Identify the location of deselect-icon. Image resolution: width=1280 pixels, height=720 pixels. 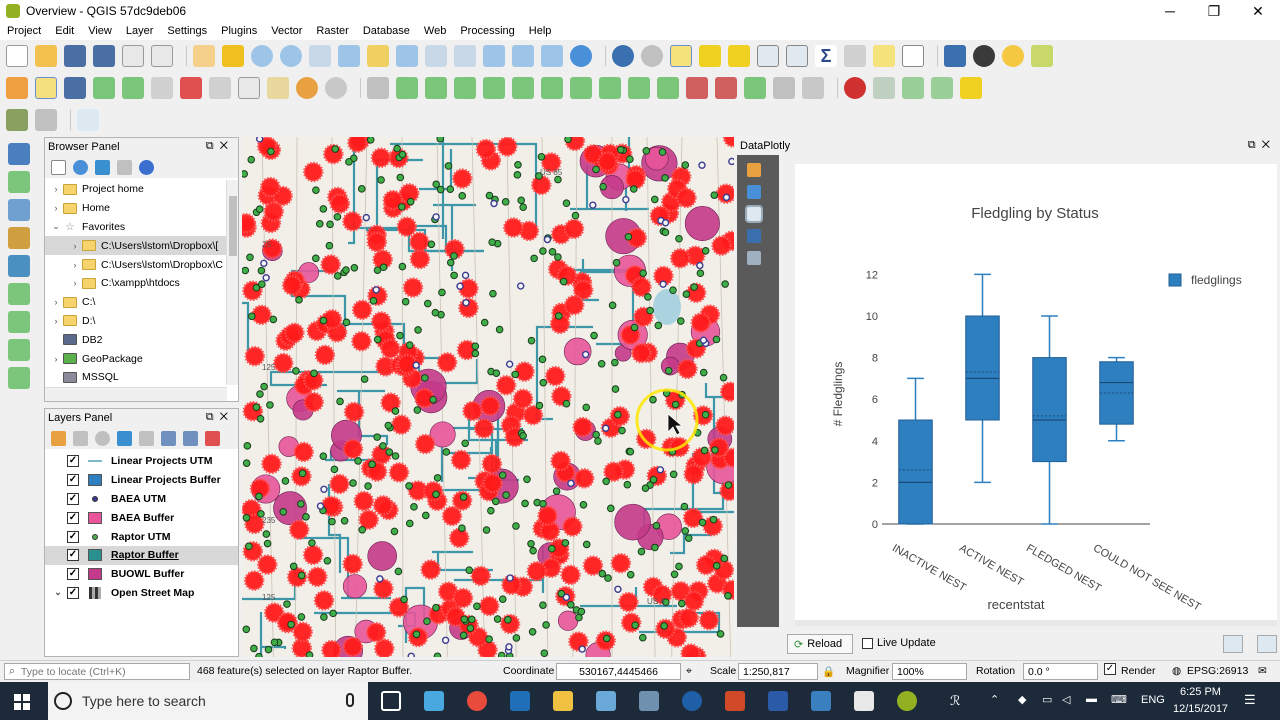
(739, 56).